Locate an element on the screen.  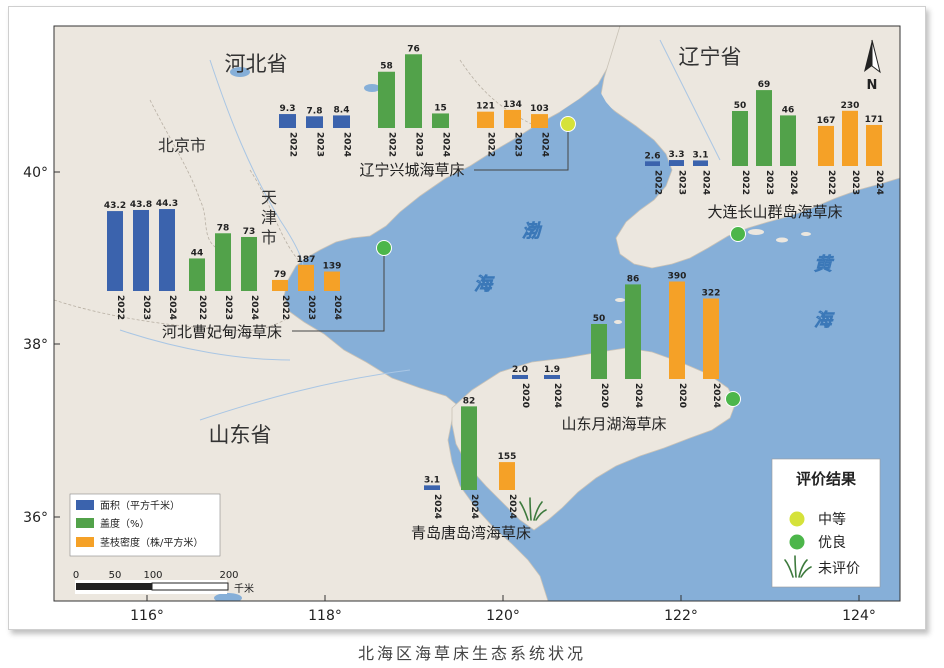
evaluation-legend: 评价结果 中等 优良 未评价 is located at coordinates (826, 523).